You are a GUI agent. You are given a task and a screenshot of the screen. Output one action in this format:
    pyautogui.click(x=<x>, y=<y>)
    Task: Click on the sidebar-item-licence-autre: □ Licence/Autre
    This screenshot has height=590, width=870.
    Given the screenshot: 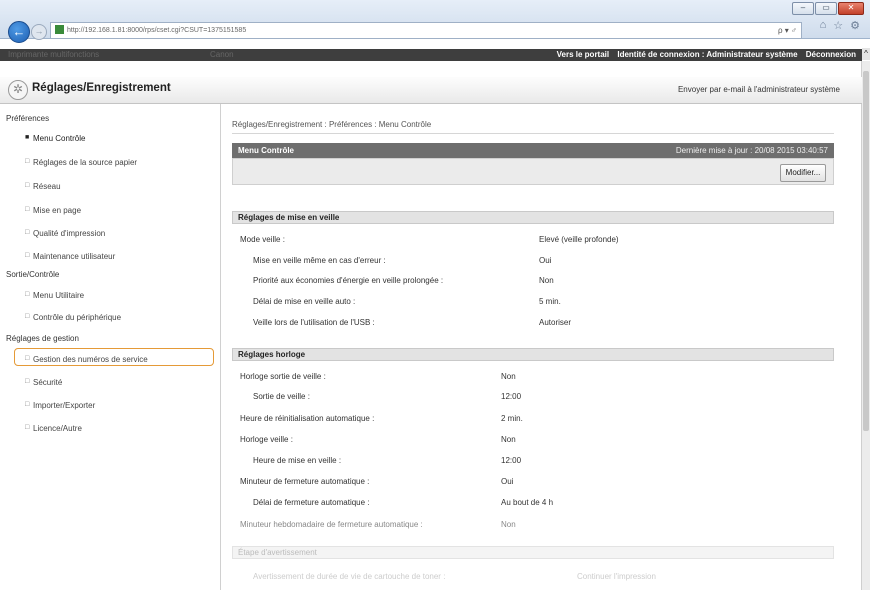 What is the action you would take?
    pyautogui.click(x=53, y=428)
    